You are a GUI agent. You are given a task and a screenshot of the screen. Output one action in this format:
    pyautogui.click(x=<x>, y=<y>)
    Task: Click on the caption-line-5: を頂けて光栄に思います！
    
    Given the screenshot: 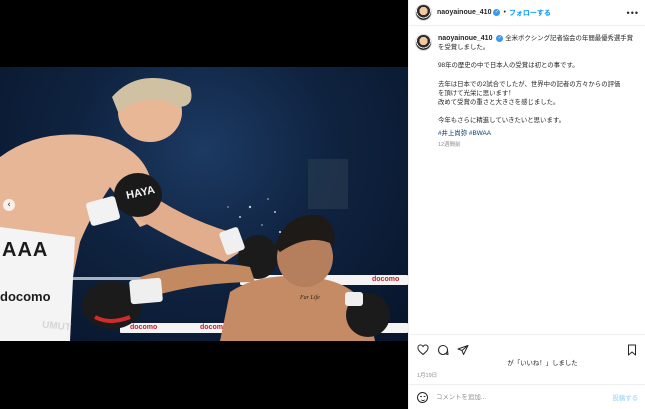 What is the action you would take?
    pyautogui.click(x=476, y=93)
    